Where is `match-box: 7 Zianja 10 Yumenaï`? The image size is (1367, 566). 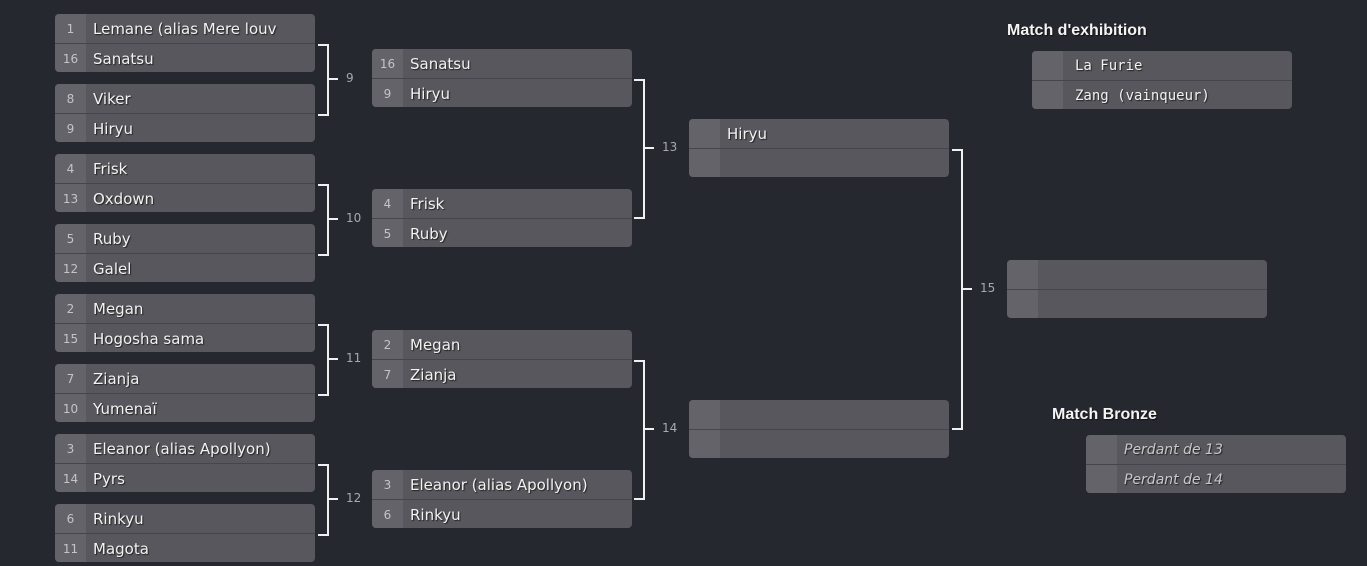
match-box: 7 Zianja 10 Yumenaï is located at coordinates (185, 393).